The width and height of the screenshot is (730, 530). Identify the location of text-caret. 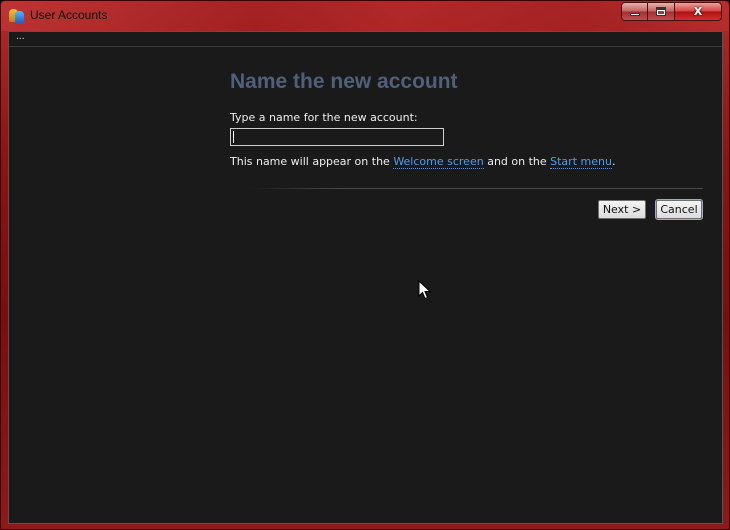
(233, 137).